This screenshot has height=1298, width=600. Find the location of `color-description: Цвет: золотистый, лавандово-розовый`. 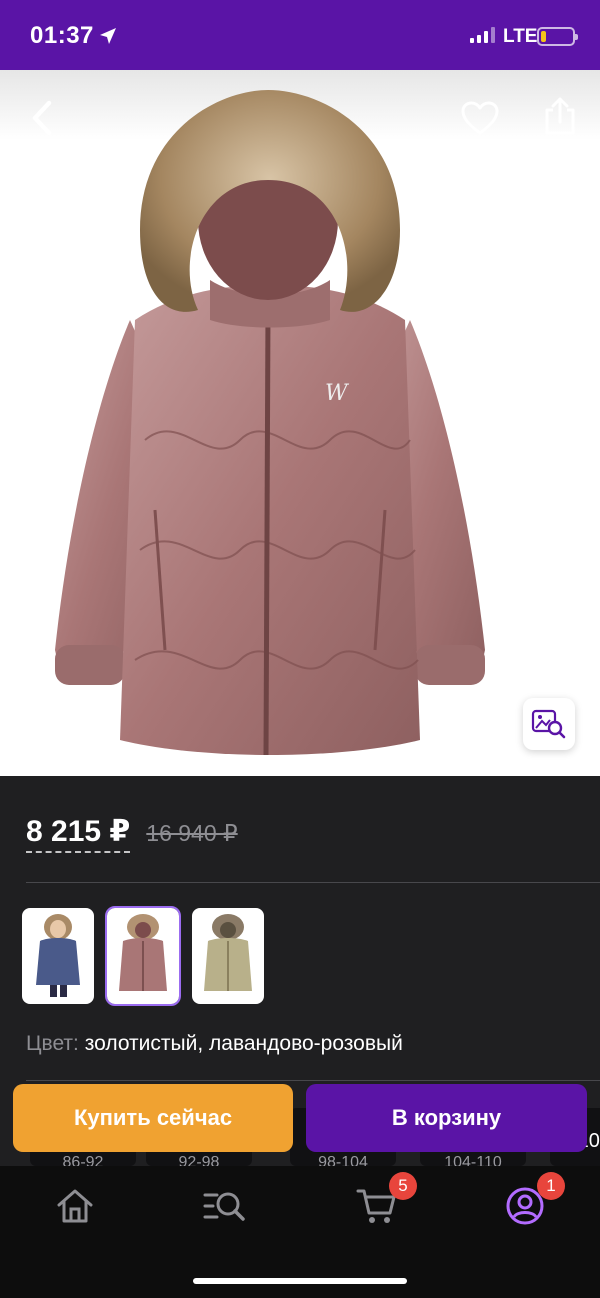

color-description: Цвет: золотистый, лавандово-розовый is located at coordinates (214, 1044).